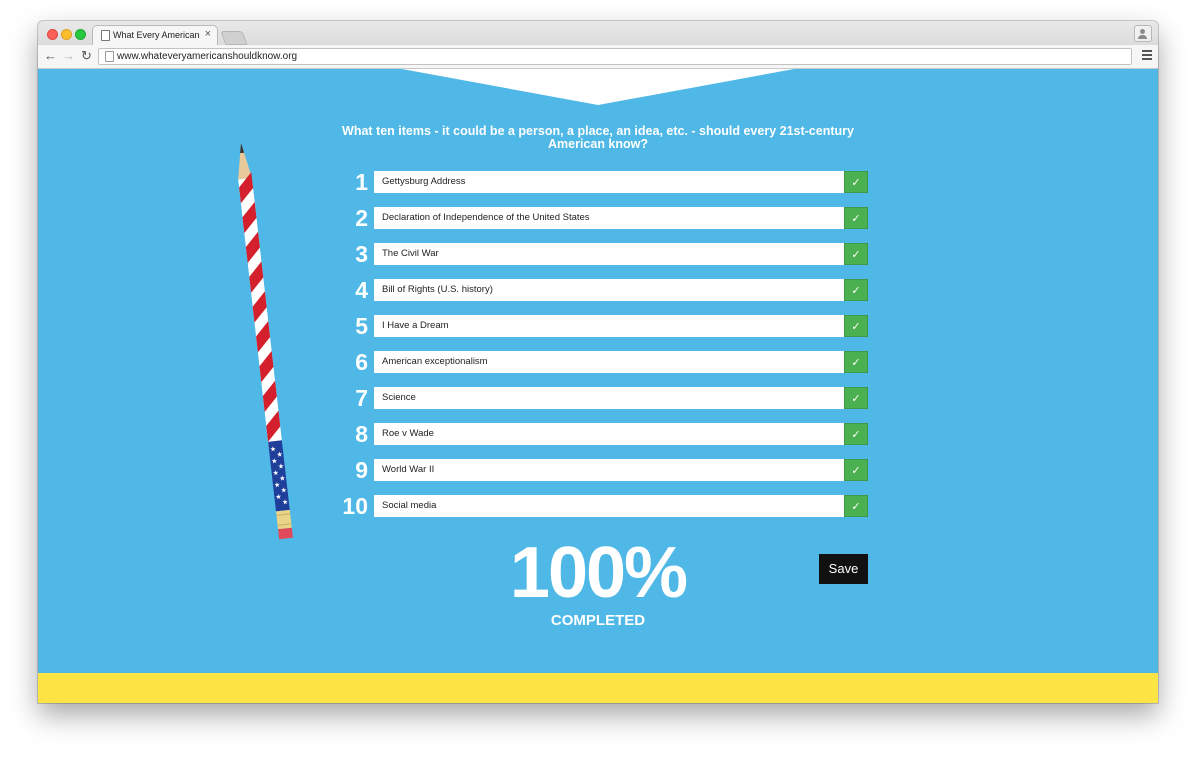 This screenshot has width=1195, height=757. Describe the element at coordinates (68, 56) in the screenshot. I see `forward-arrow-icon: →` at that location.